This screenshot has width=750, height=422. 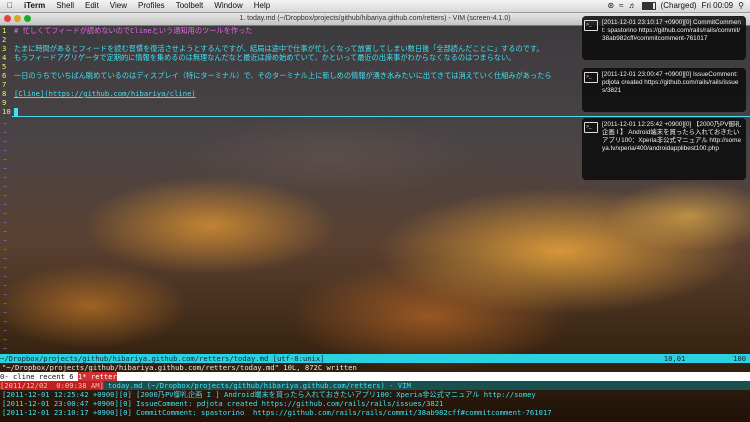 I want to click on screen-window-inactive: 0- cline recent 6, so click(x=39, y=376).